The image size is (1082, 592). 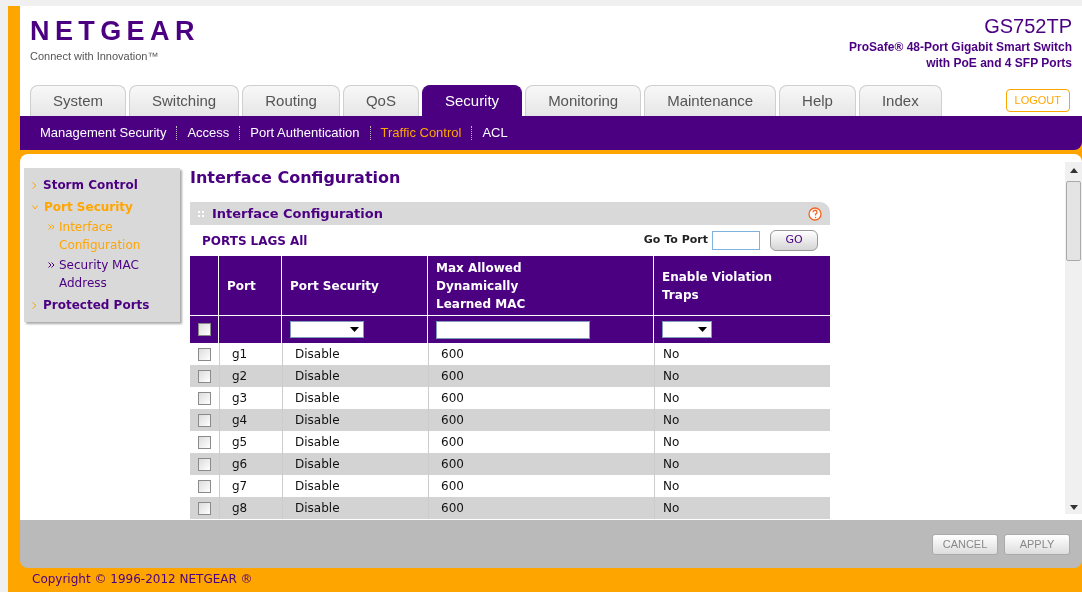 I want to click on sub-nav-link: Management Security, so click(x=103, y=133).